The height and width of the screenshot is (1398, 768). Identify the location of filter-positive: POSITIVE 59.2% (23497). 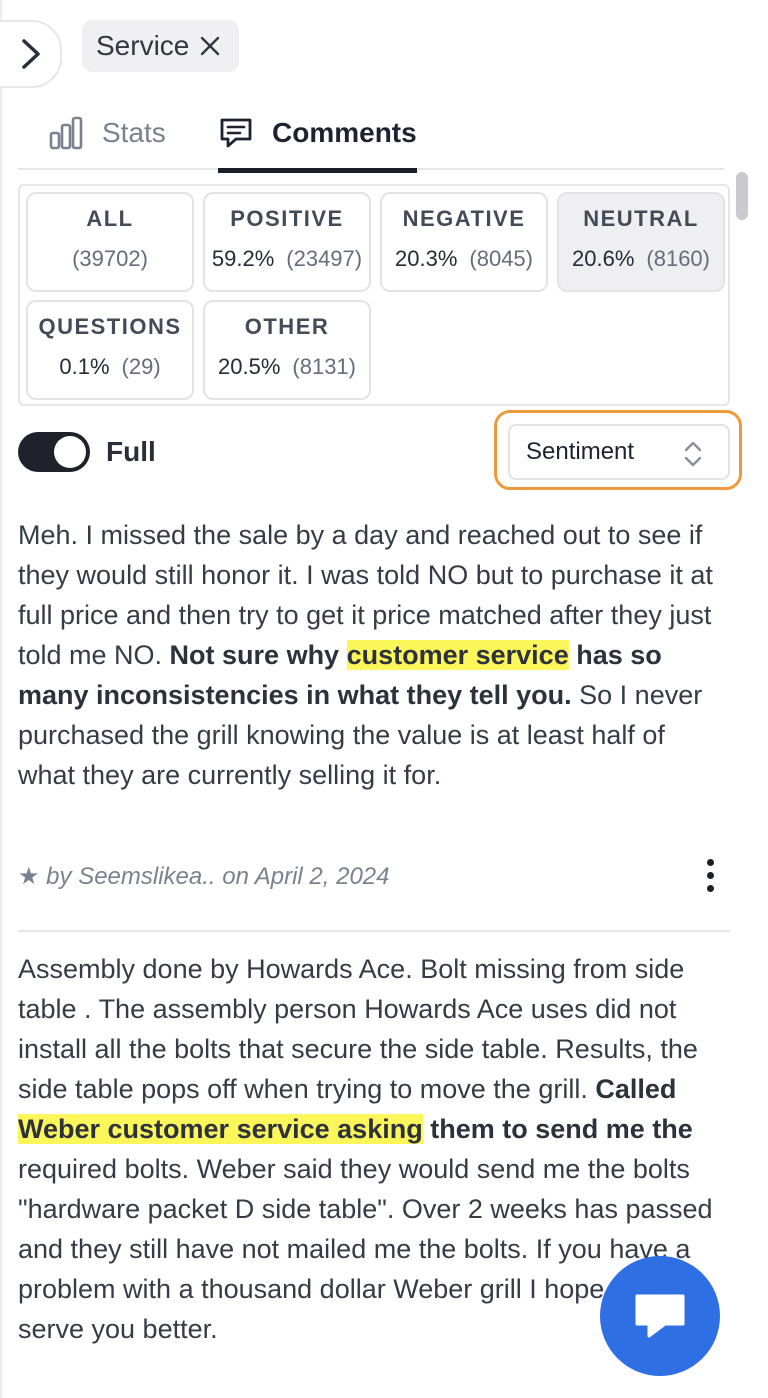
(287, 242).